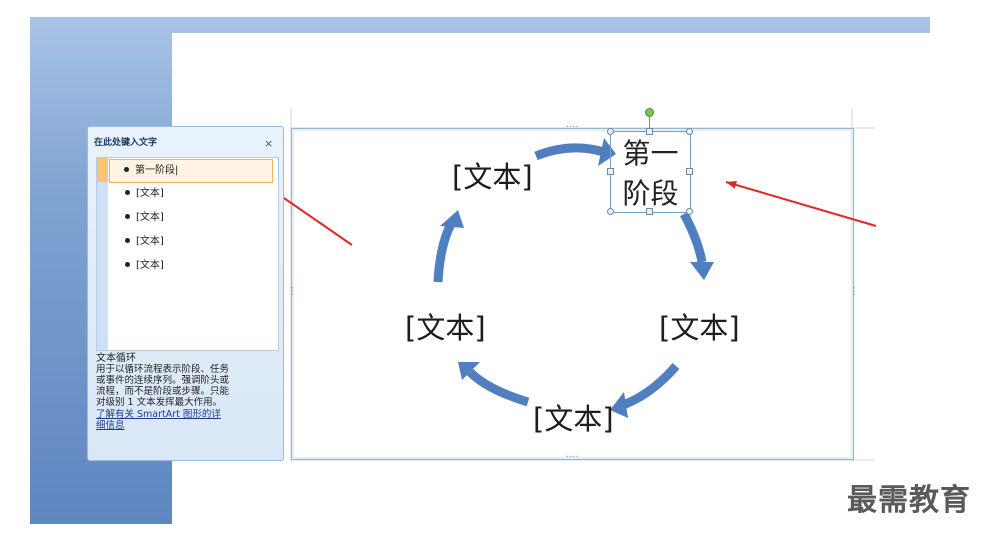 This screenshot has height=533, width=999. Describe the element at coordinates (573, 417) in the screenshot. I see `node-bottom: [文本]` at that location.